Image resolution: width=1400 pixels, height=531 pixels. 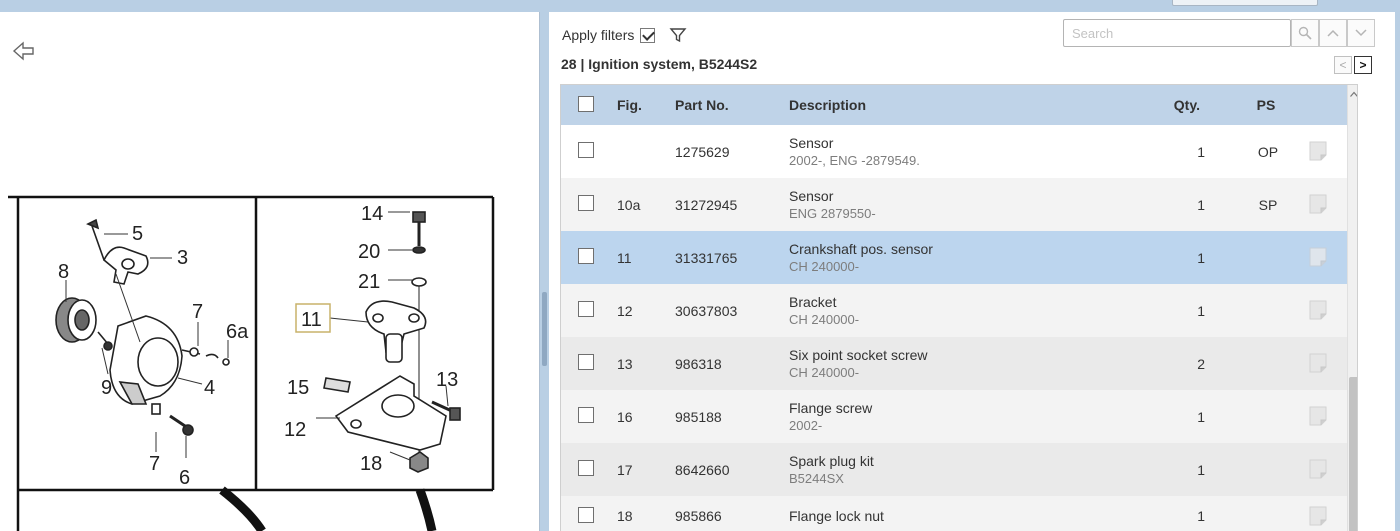 What do you see at coordinates (625, 363) in the screenshot?
I see `row-fig: 13` at bounding box center [625, 363].